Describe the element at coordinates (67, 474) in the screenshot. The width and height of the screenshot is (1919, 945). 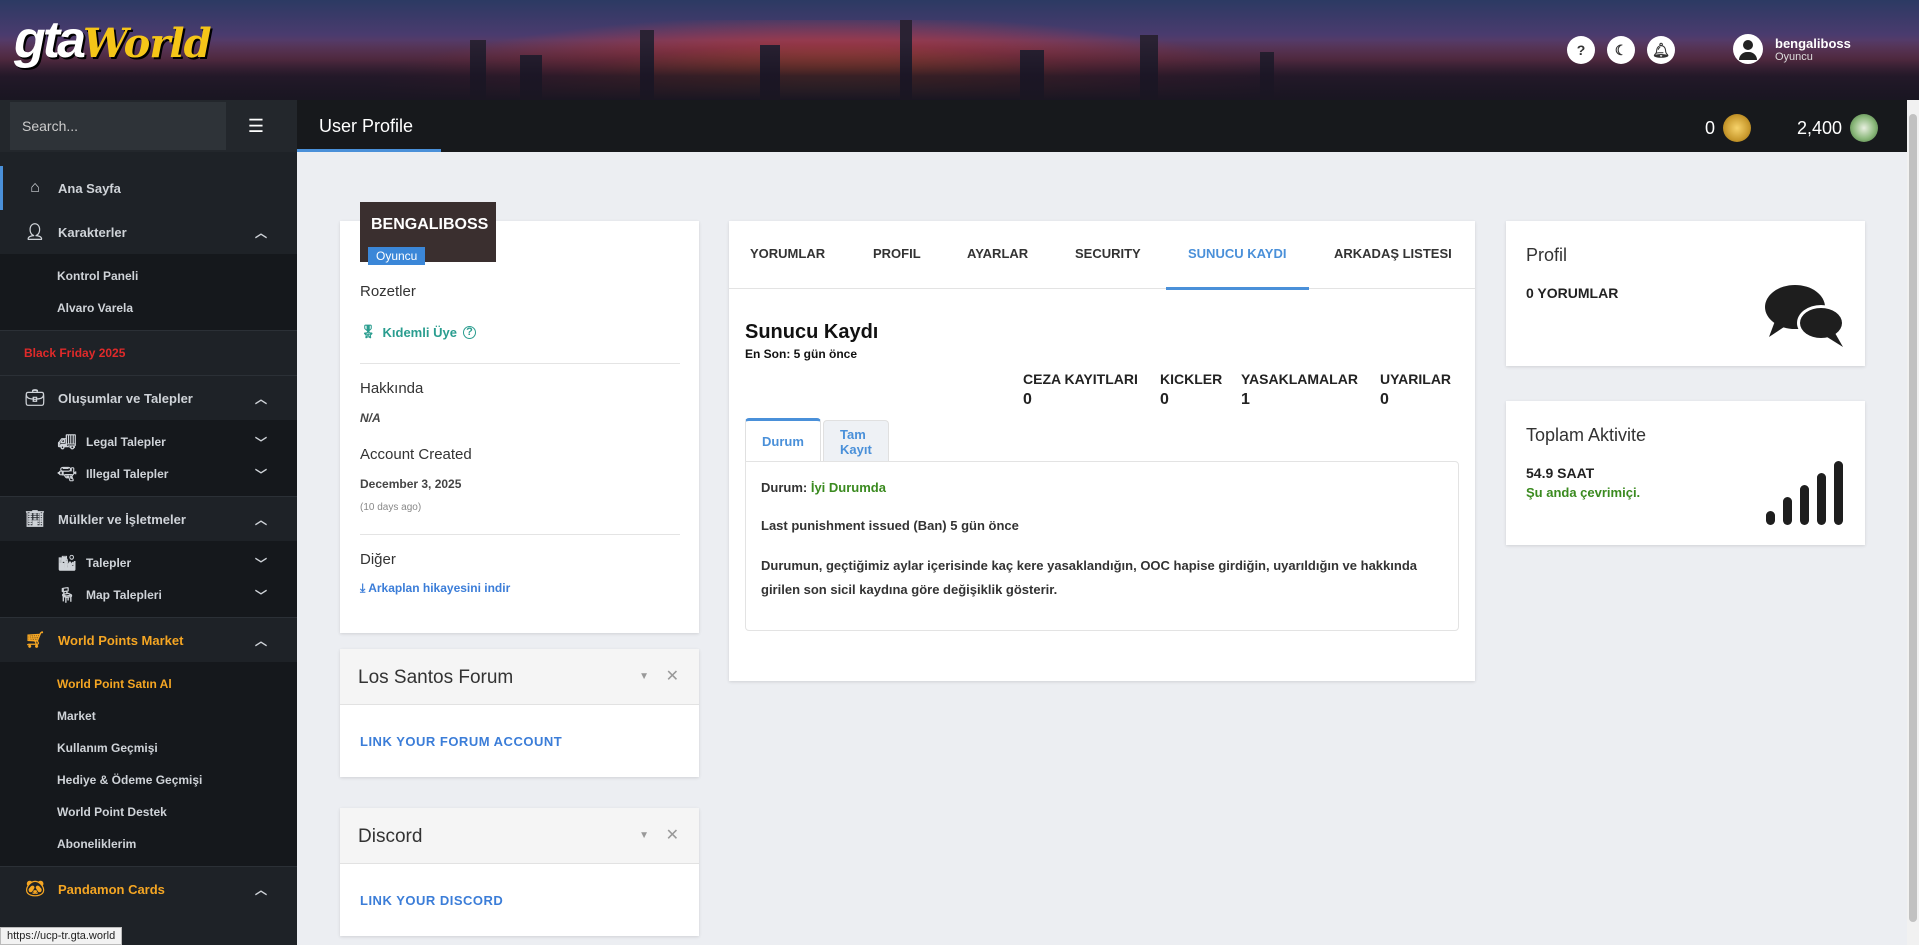
I see `gun-icon: 🔫︎` at that location.